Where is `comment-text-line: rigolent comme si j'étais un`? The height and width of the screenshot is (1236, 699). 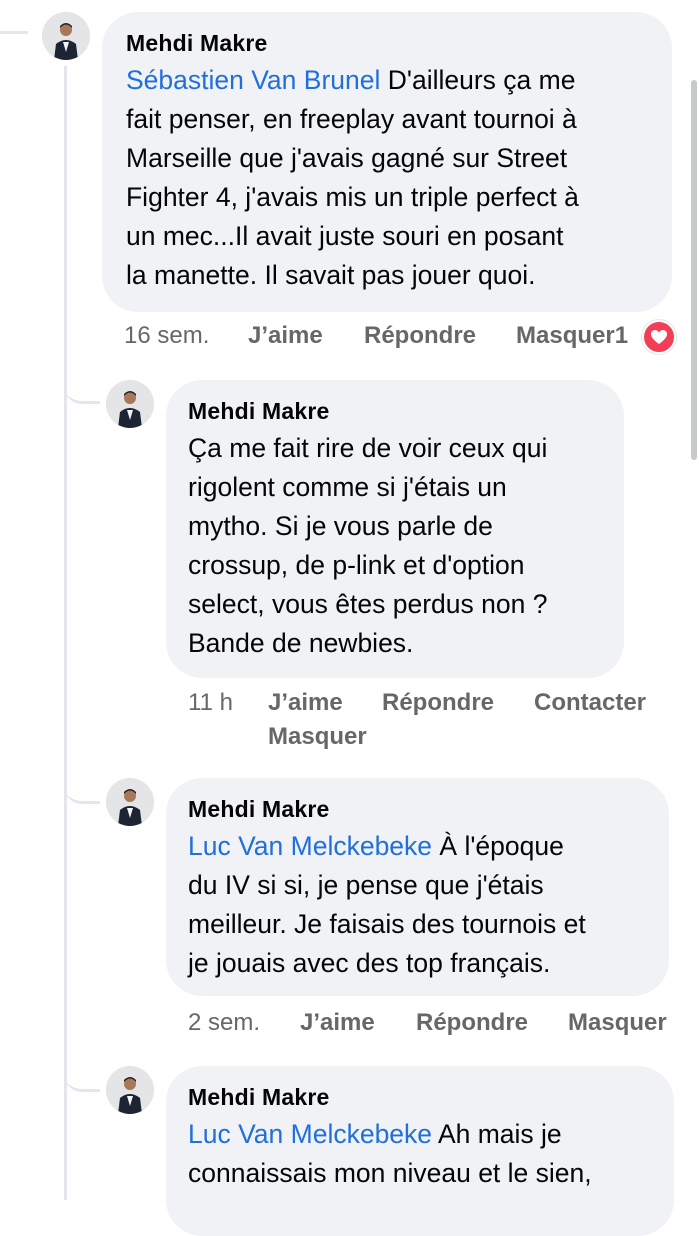 comment-text-line: rigolent comme si j'étais un is located at coordinates (347, 487).